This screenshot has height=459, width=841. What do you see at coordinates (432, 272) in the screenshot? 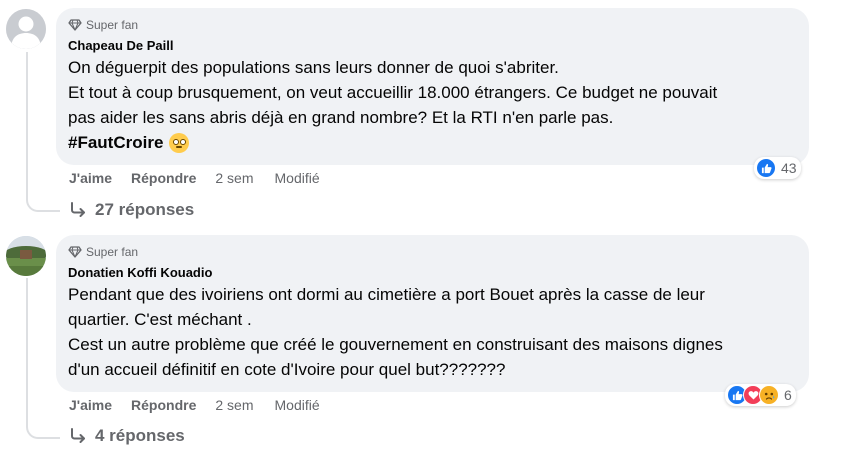
I see `author-name: Donatien Koffi Kouadio` at bounding box center [432, 272].